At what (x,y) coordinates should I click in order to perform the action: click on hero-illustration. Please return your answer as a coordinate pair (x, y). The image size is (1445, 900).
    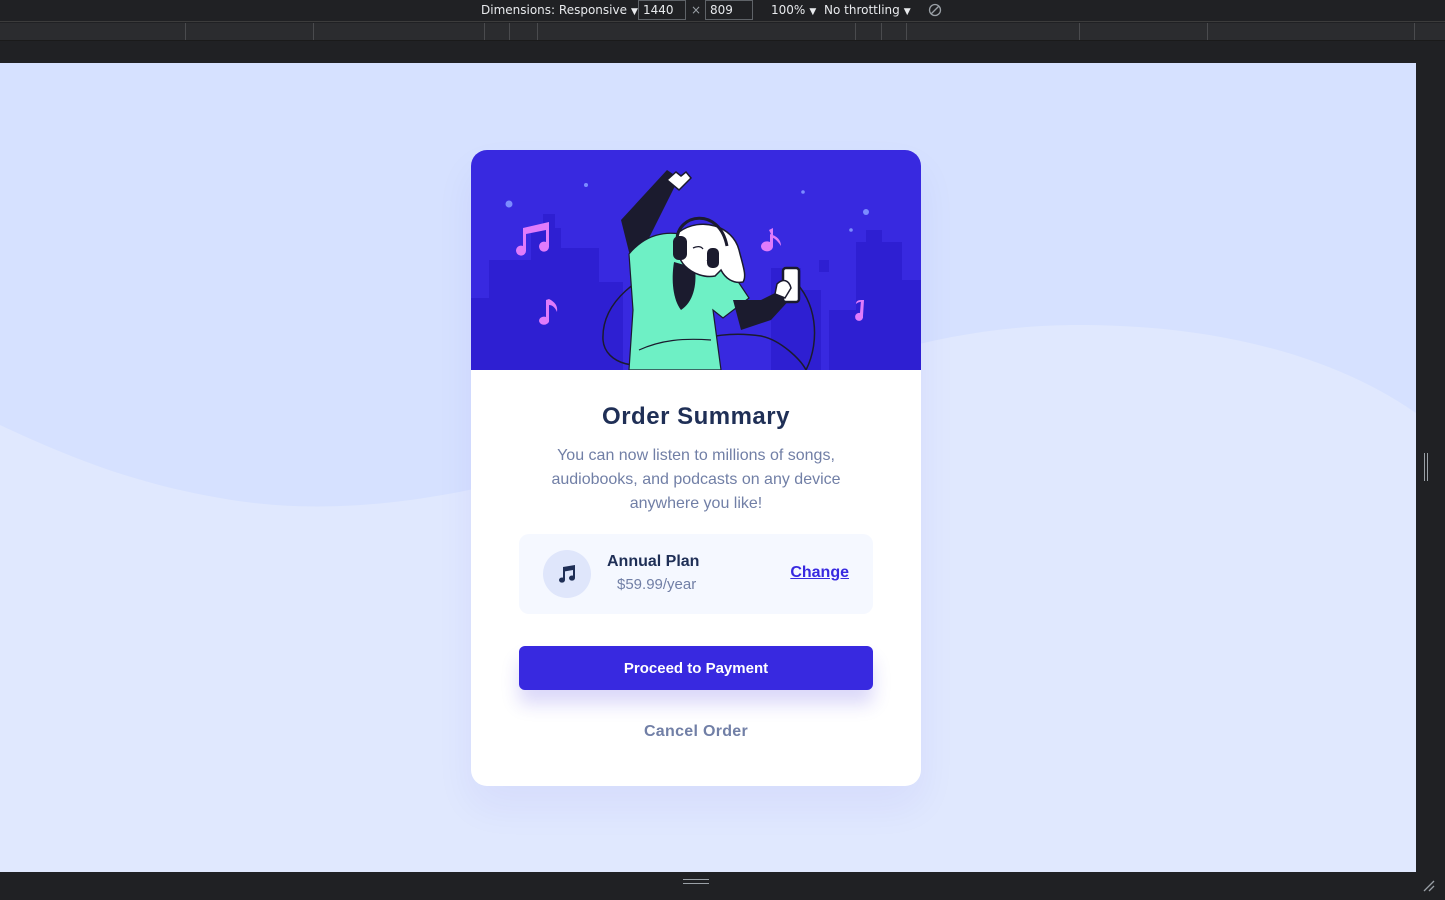
    Looking at the image, I should click on (696, 260).